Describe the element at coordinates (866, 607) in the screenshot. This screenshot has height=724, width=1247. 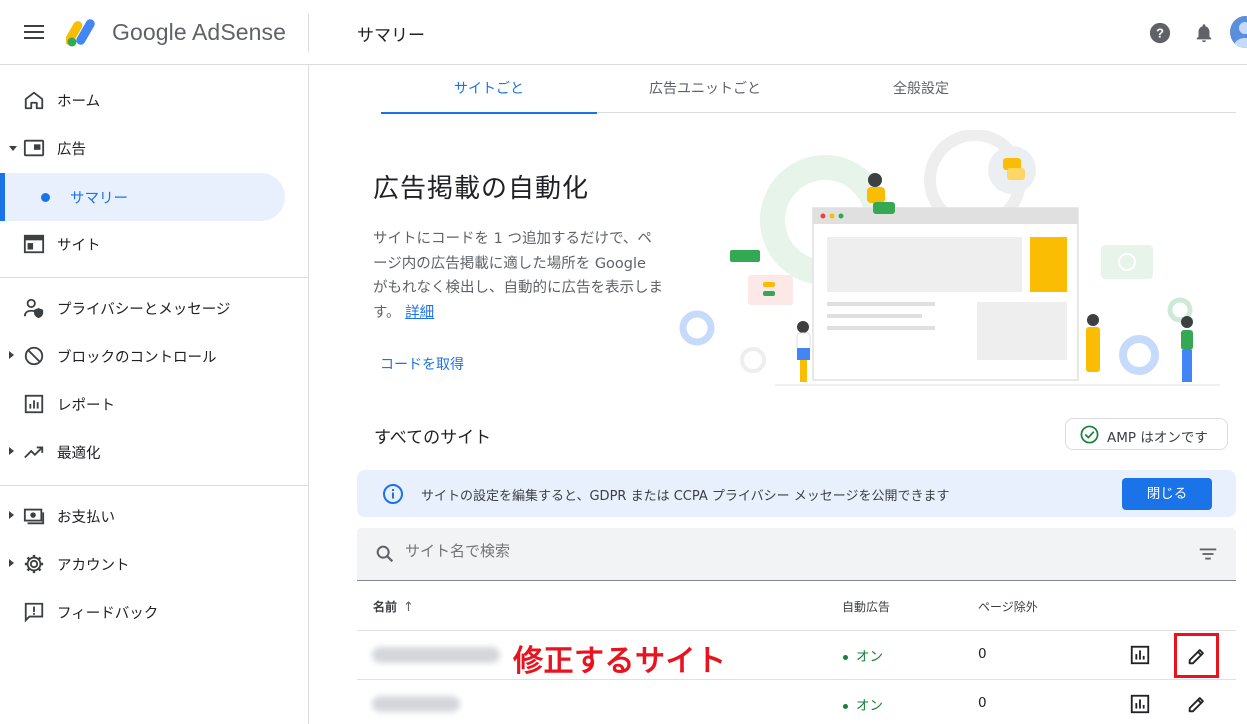
I see `column-header-auto-ads: 自動広告` at that location.